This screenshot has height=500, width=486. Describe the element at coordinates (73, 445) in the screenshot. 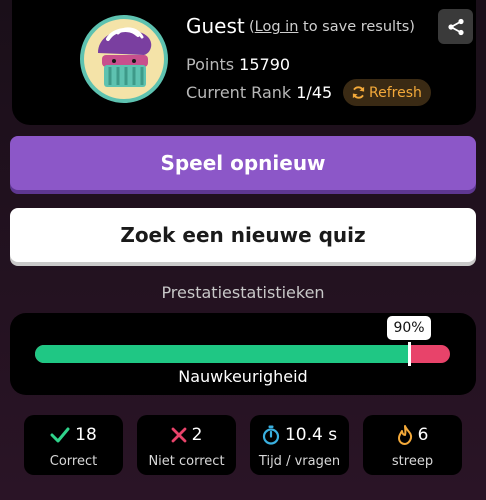

I see `stat-correct: 18 Correct` at that location.